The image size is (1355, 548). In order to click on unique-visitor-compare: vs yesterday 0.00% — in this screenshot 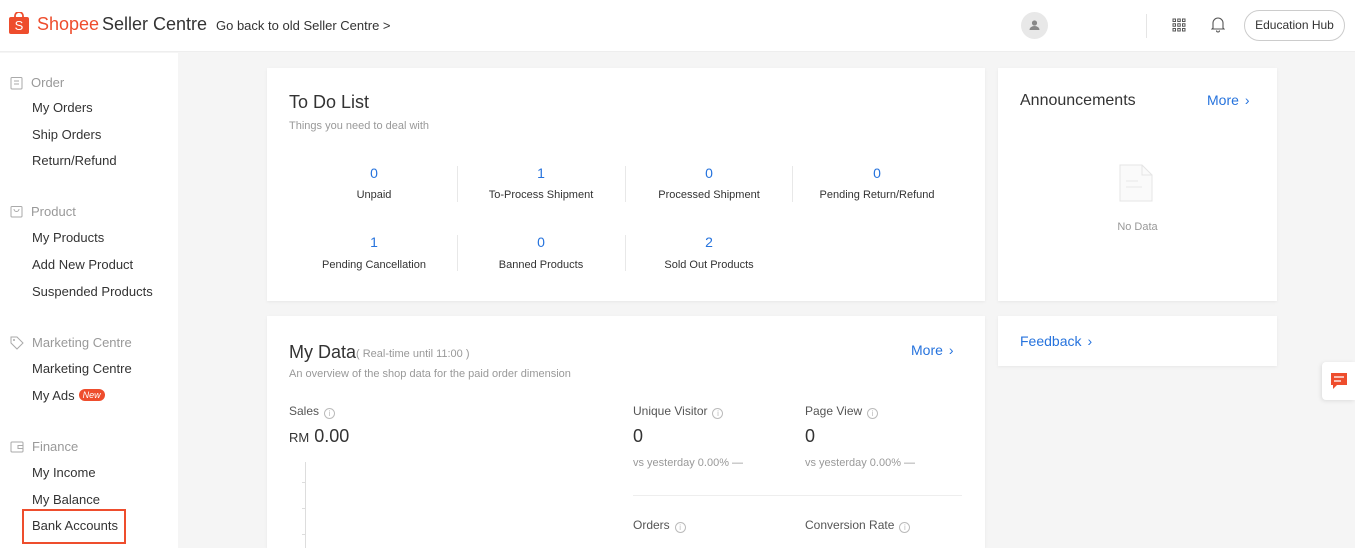, I will do `click(688, 463)`.